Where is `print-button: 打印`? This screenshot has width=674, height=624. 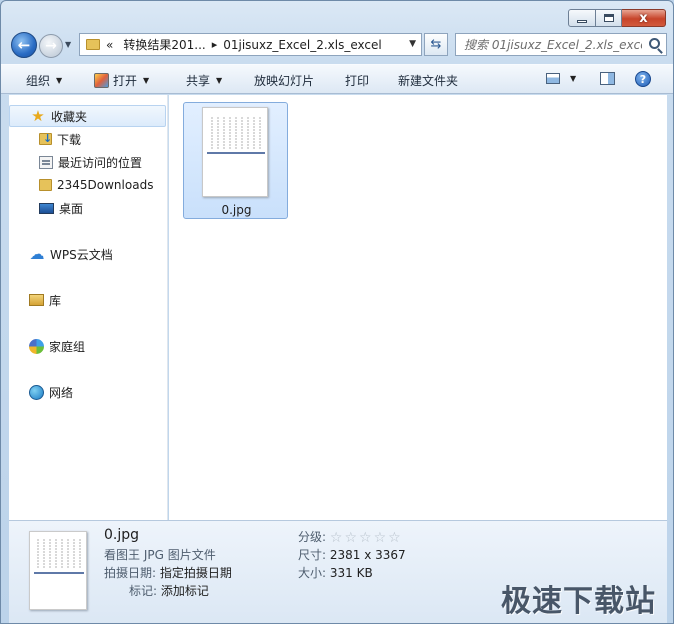
print-button: 打印 is located at coordinates (357, 80).